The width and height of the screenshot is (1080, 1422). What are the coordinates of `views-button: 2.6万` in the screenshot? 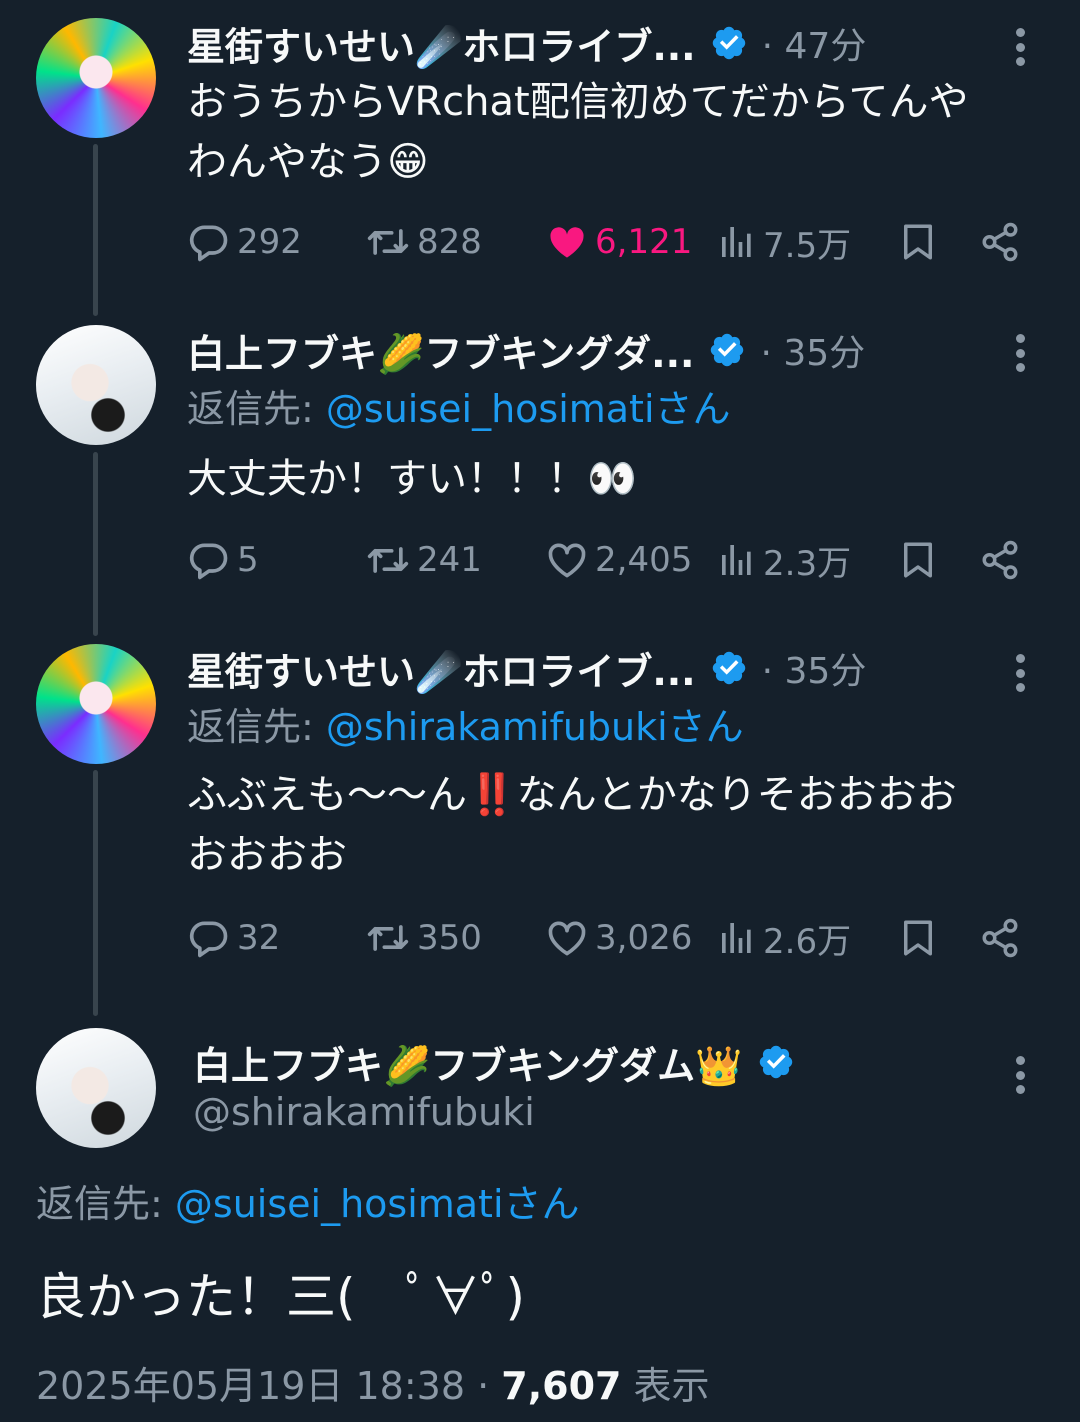 It's located at (784, 938).